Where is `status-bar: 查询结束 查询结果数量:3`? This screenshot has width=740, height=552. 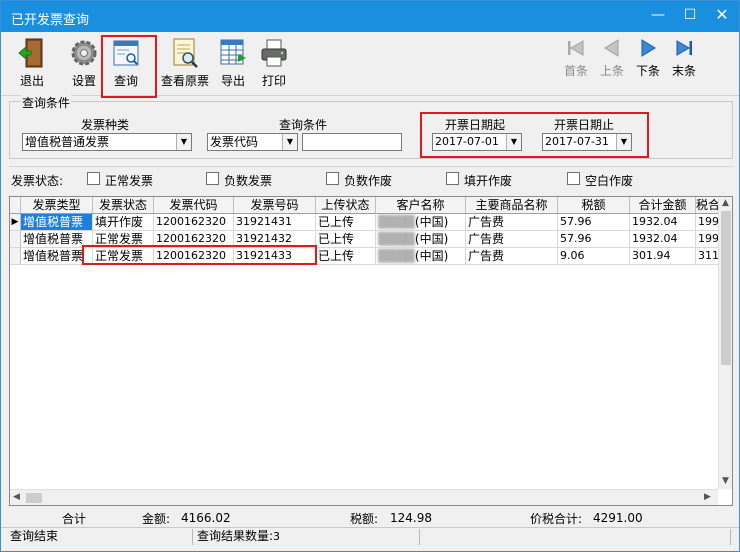 status-bar: 查询结束 查询结果数量:3 is located at coordinates (370, 536).